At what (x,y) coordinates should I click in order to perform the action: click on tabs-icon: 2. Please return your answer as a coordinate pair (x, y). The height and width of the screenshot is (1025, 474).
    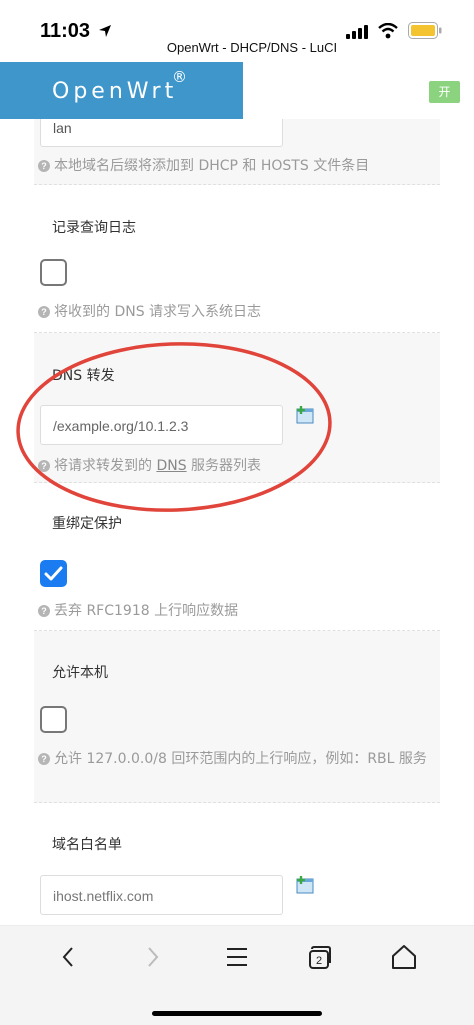
    Looking at the image, I should click on (321, 957).